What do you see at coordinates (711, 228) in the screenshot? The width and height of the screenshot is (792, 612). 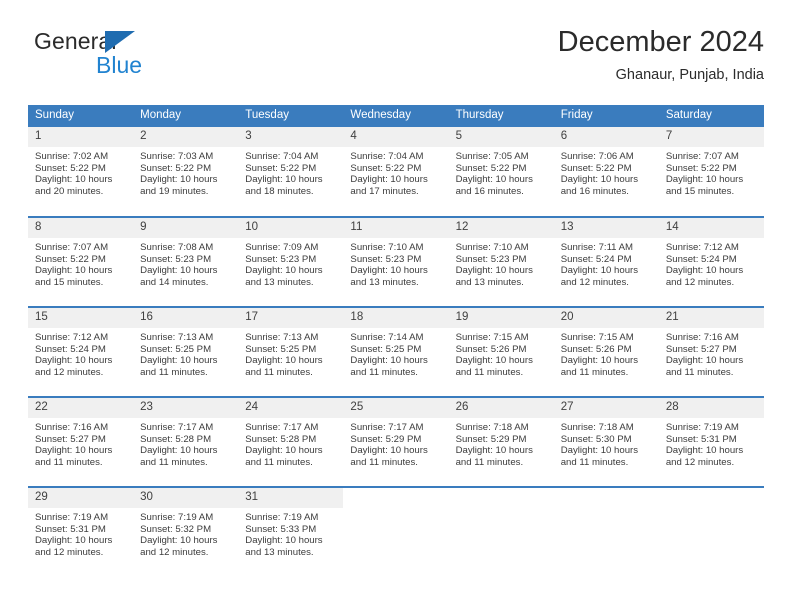 I see `day-number: 14` at bounding box center [711, 228].